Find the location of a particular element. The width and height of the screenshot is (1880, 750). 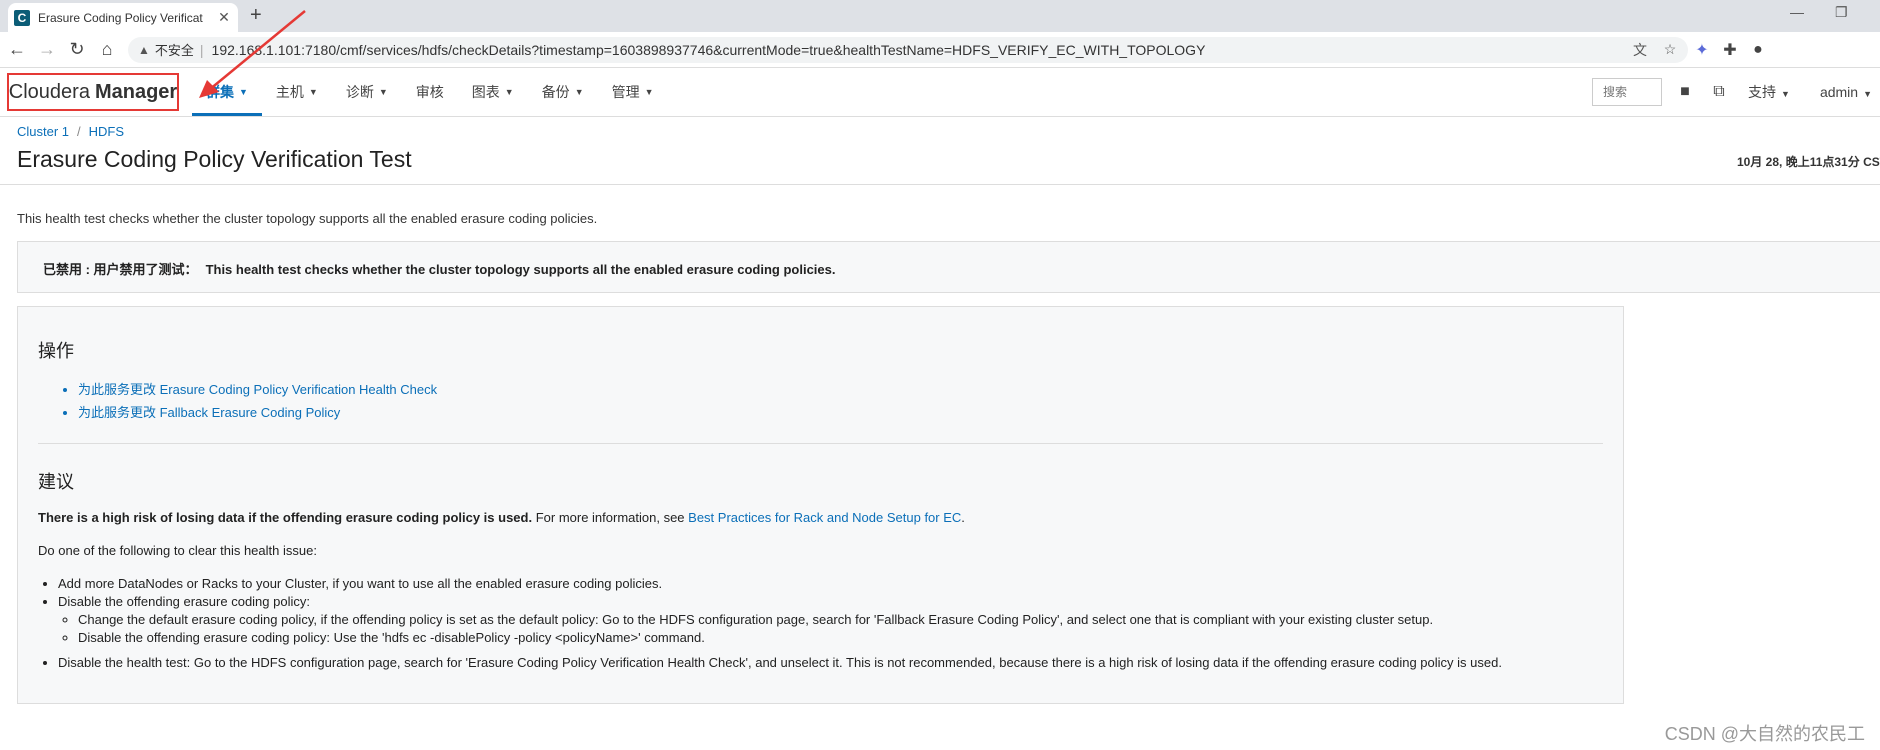

brand-name: Cloudera is located at coordinates (49, 91).